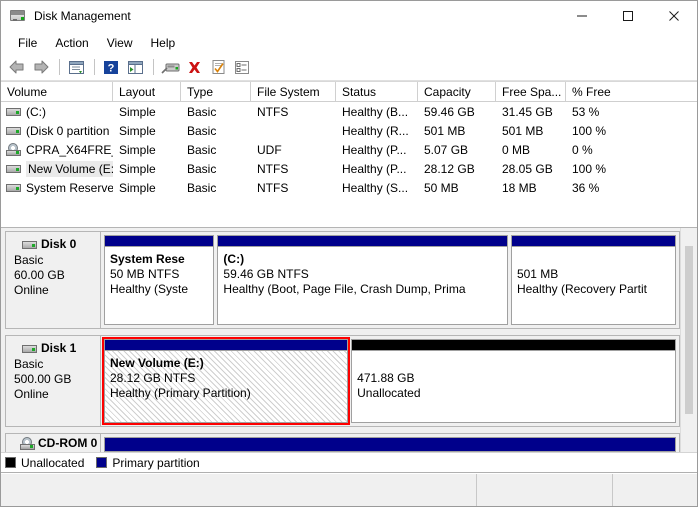 The width and height of the screenshot is (698, 507). Describe the element at coordinates (628, 16) in the screenshot. I see `maximize-icon` at that location.